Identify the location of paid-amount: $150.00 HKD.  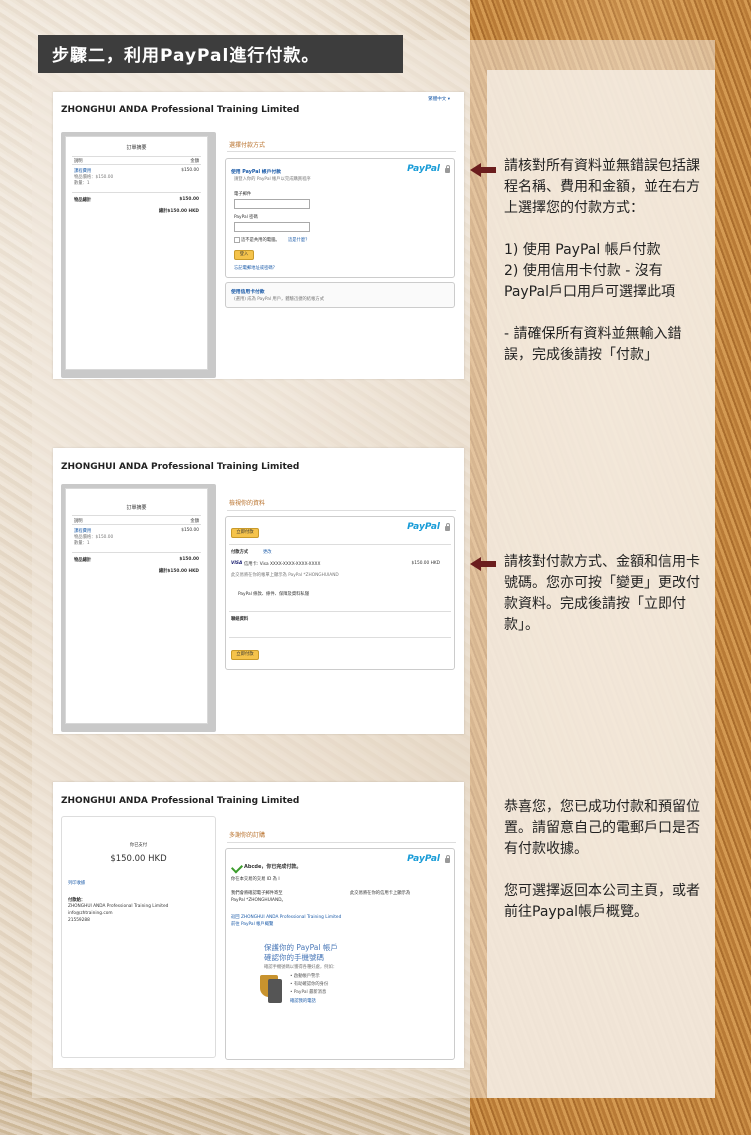
(138, 859).